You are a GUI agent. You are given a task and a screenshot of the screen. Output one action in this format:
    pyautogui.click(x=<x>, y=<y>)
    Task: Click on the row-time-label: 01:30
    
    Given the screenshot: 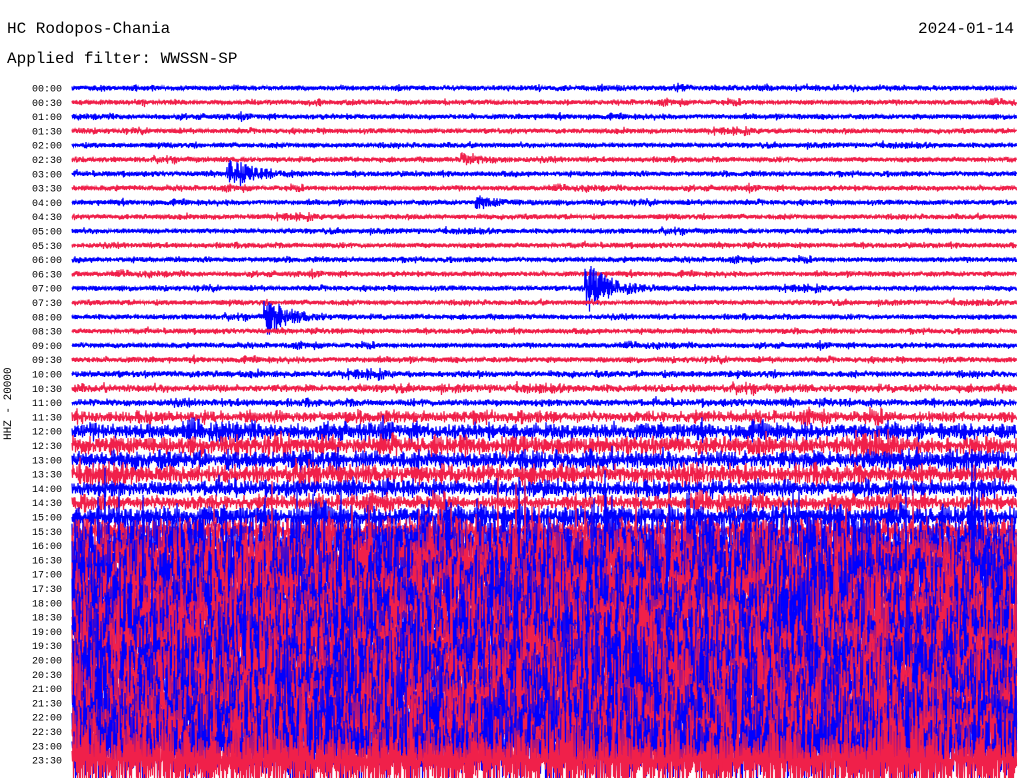 What is the action you would take?
    pyautogui.click(x=47, y=132)
    